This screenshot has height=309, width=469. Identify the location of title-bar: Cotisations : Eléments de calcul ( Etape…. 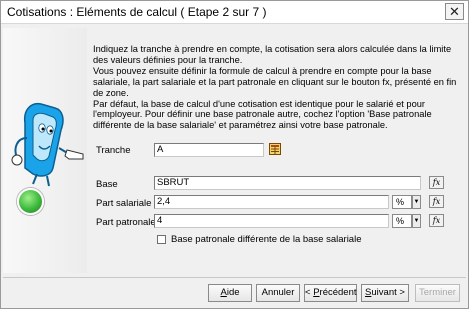
(234, 12).